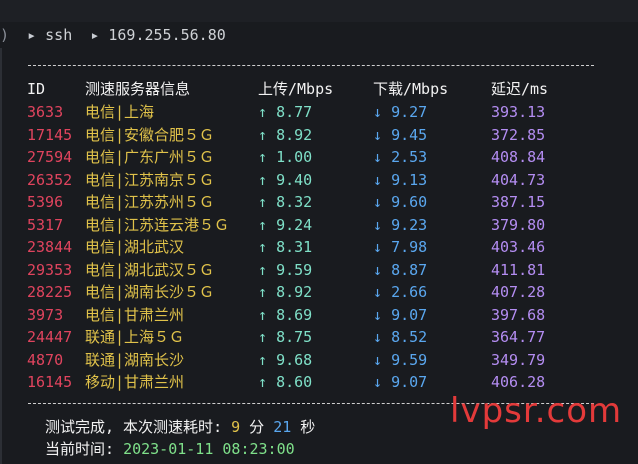  Describe the element at coordinates (32, 35) in the screenshot. I see `prompt-arrow-icon: ▸` at that location.